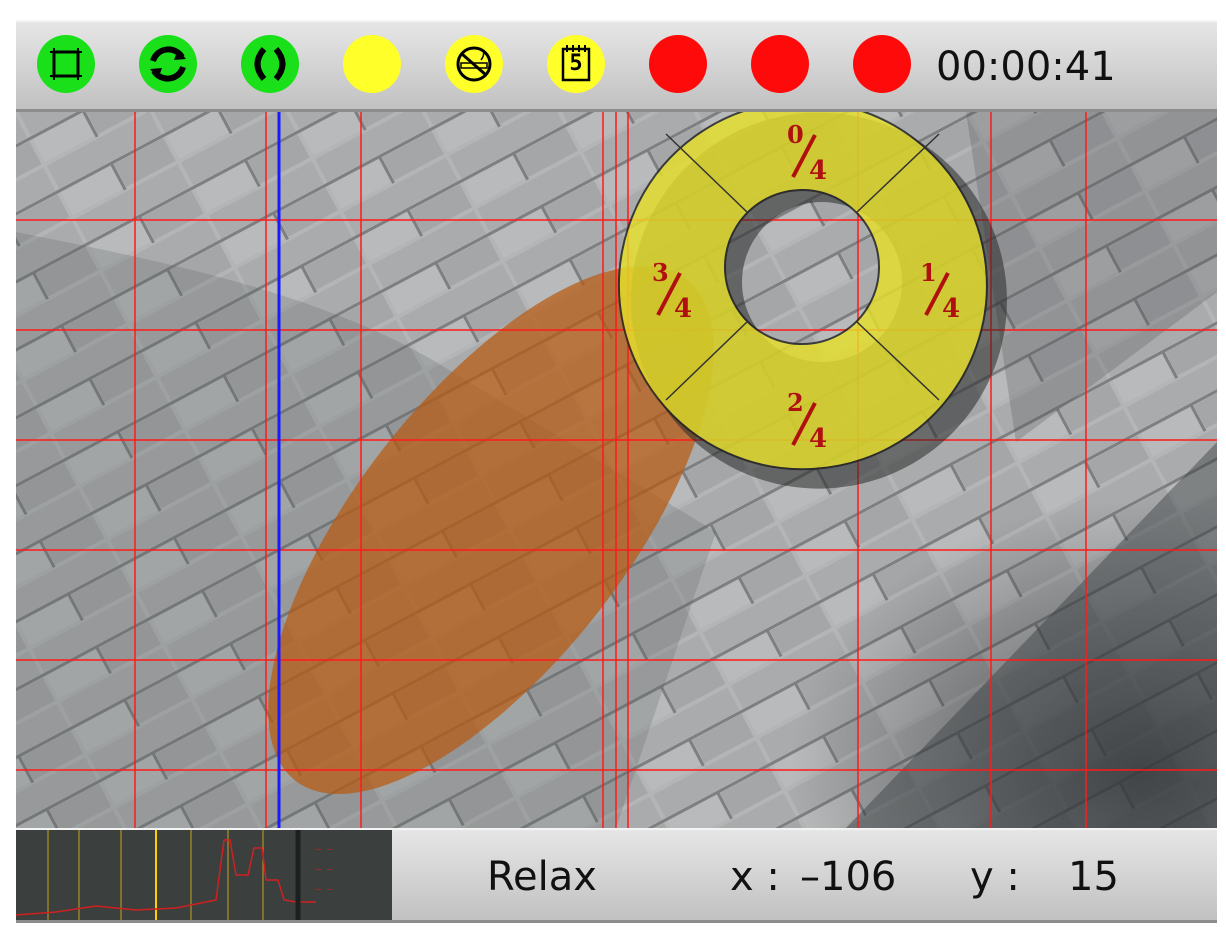 The height and width of the screenshot is (927, 1226). What do you see at coordinates (1093, 877) in the screenshot?
I see `y-value: 15` at bounding box center [1093, 877].